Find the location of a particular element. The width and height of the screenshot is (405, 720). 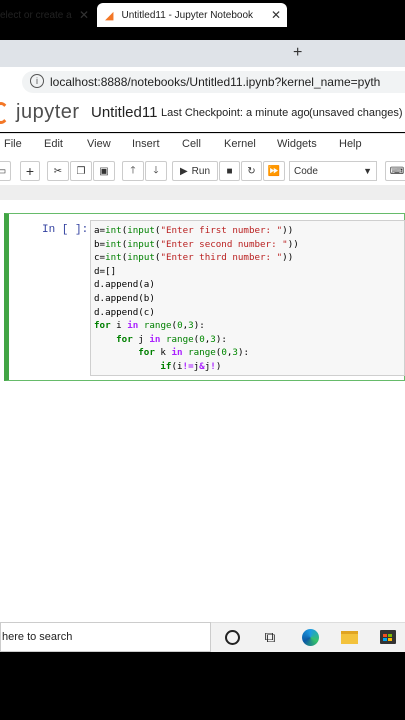

menu-file: File is located at coordinates (13, 144).